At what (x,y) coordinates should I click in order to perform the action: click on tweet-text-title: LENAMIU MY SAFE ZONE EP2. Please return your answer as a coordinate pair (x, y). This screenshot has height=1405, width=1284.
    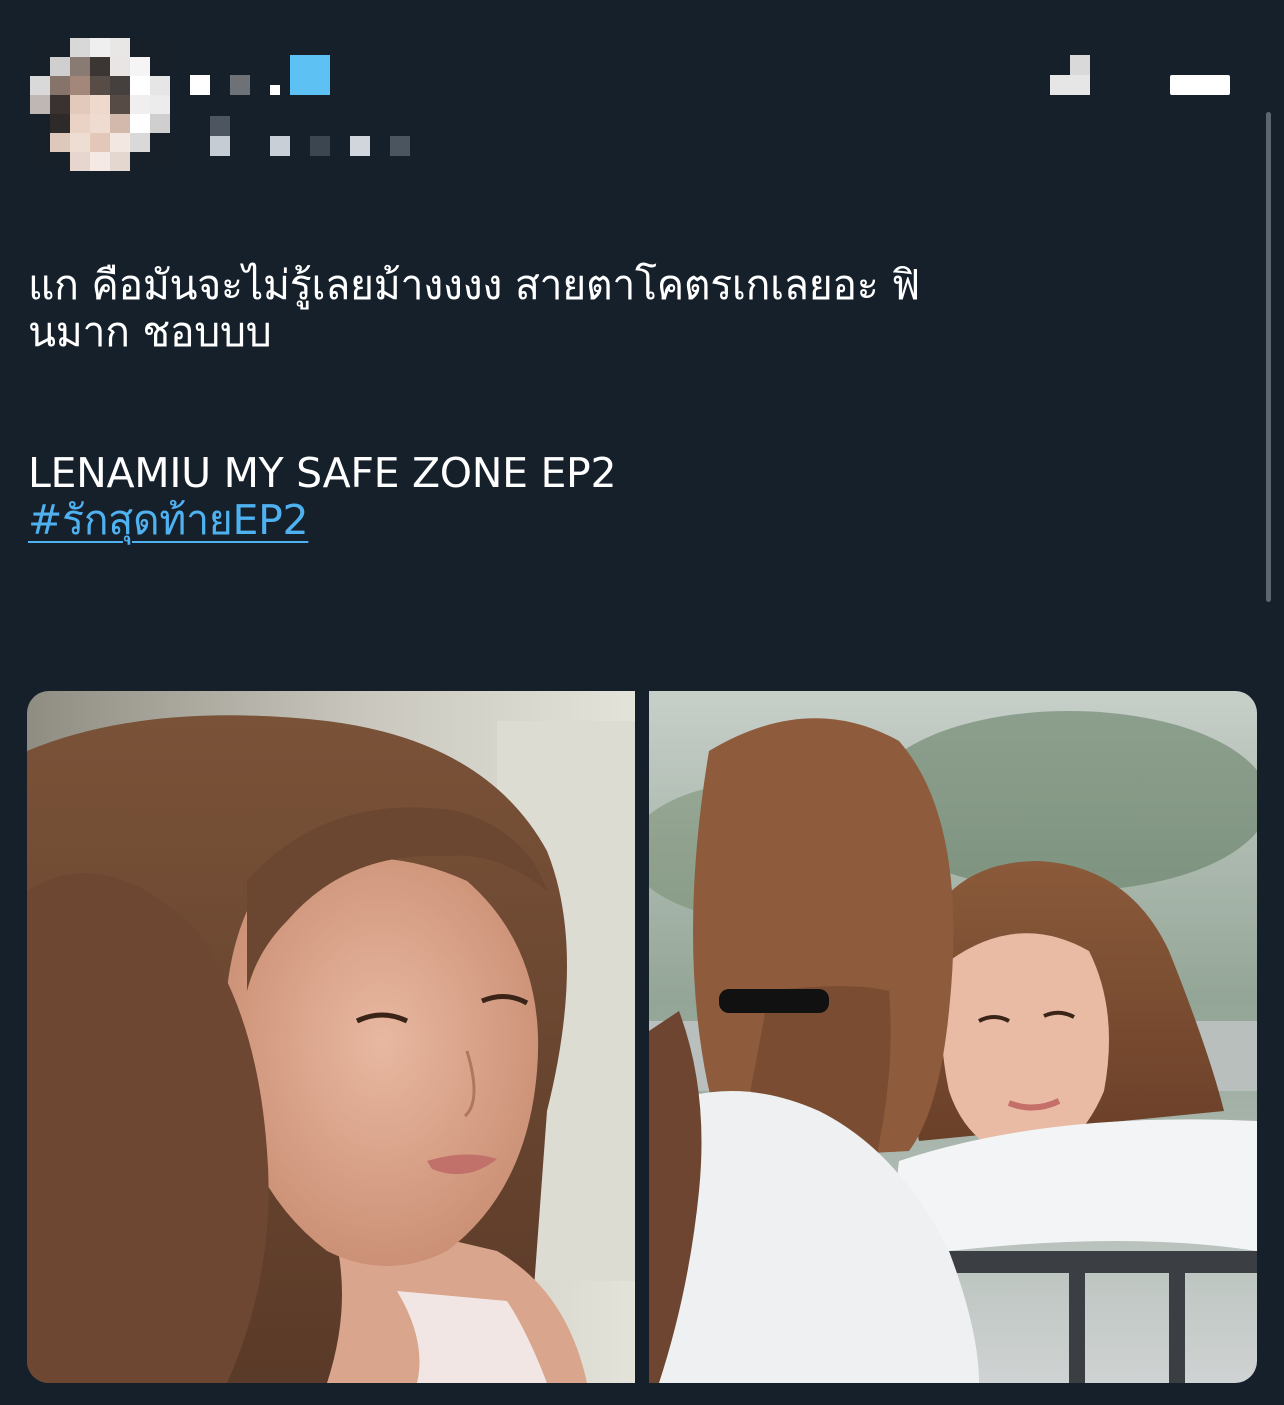
    Looking at the image, I should click on (322, 473).